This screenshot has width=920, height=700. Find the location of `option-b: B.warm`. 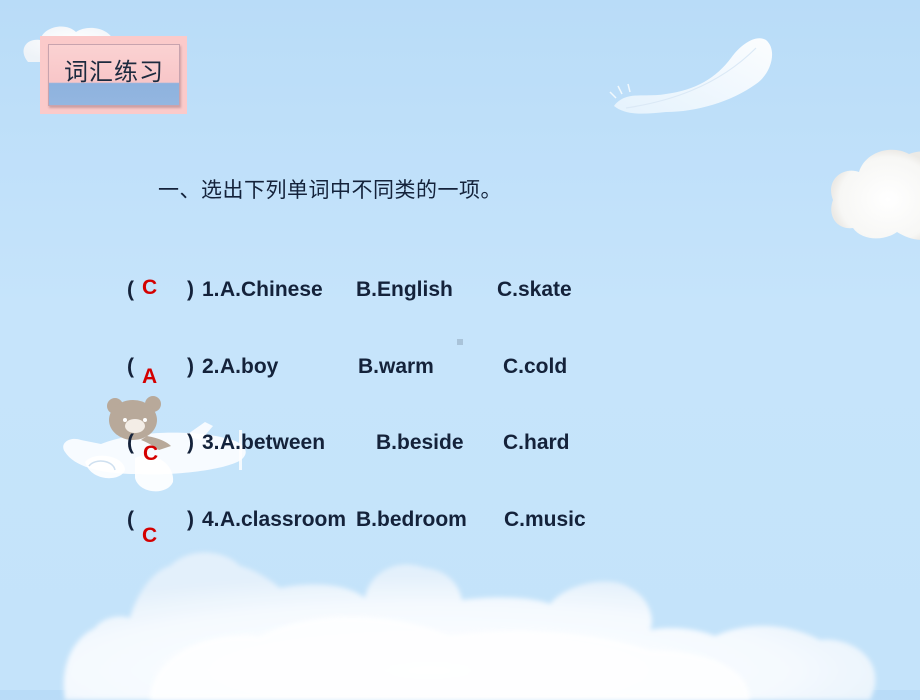

option-b: B.warm is located at coordinates (396, 366).